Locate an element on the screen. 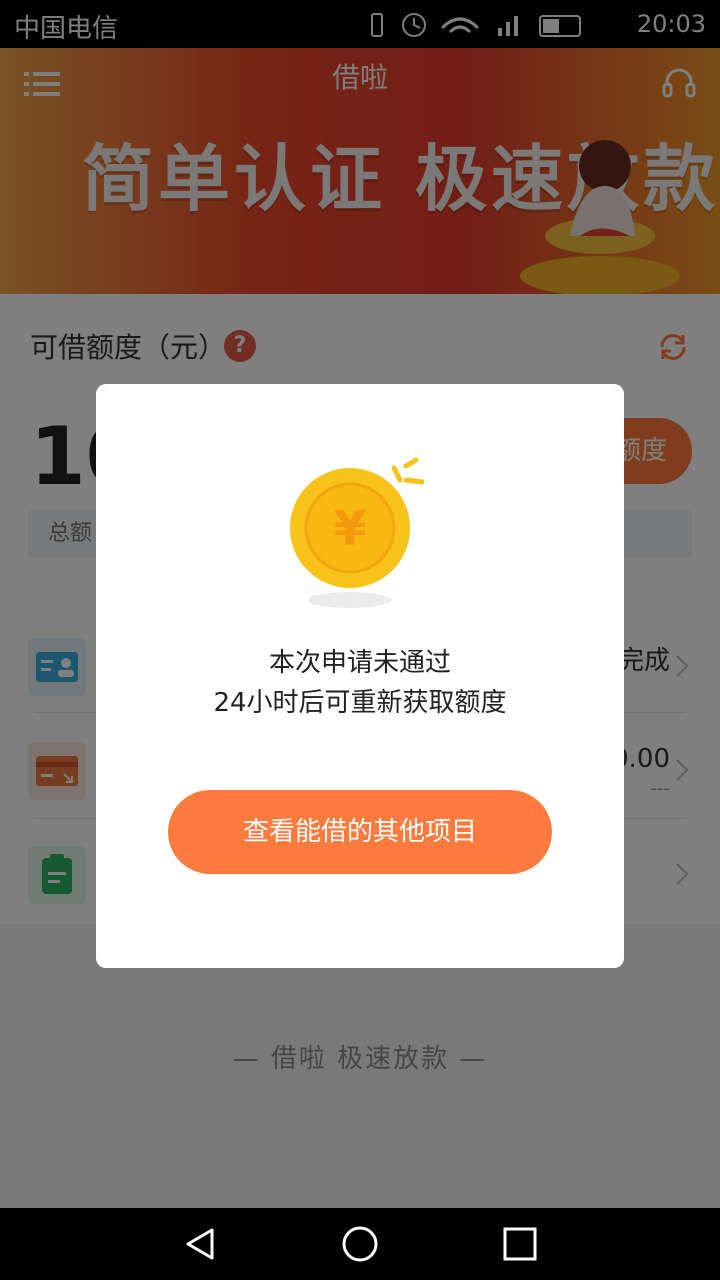  recents-icon is located at coordinates (520, 1244).